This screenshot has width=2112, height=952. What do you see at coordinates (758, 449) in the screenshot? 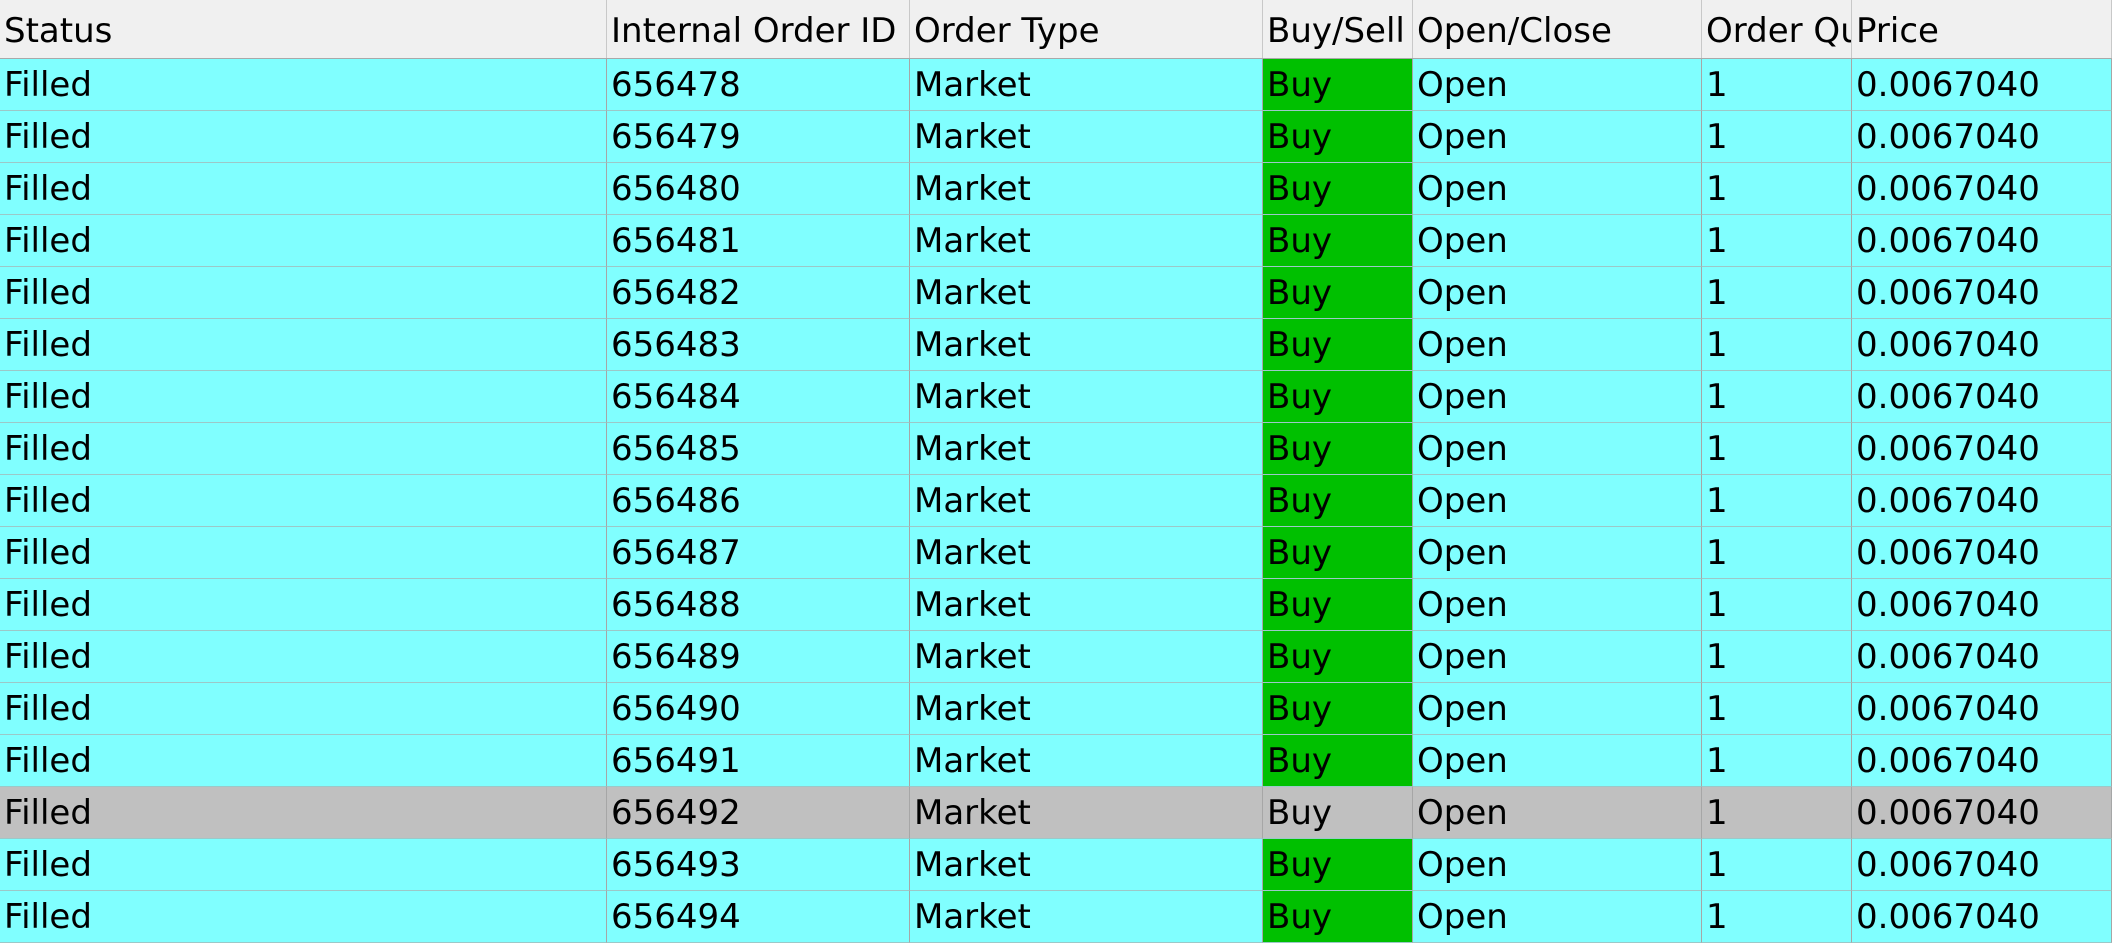
I see `order-id-cell: 656485` at bounding box center [758, 449].